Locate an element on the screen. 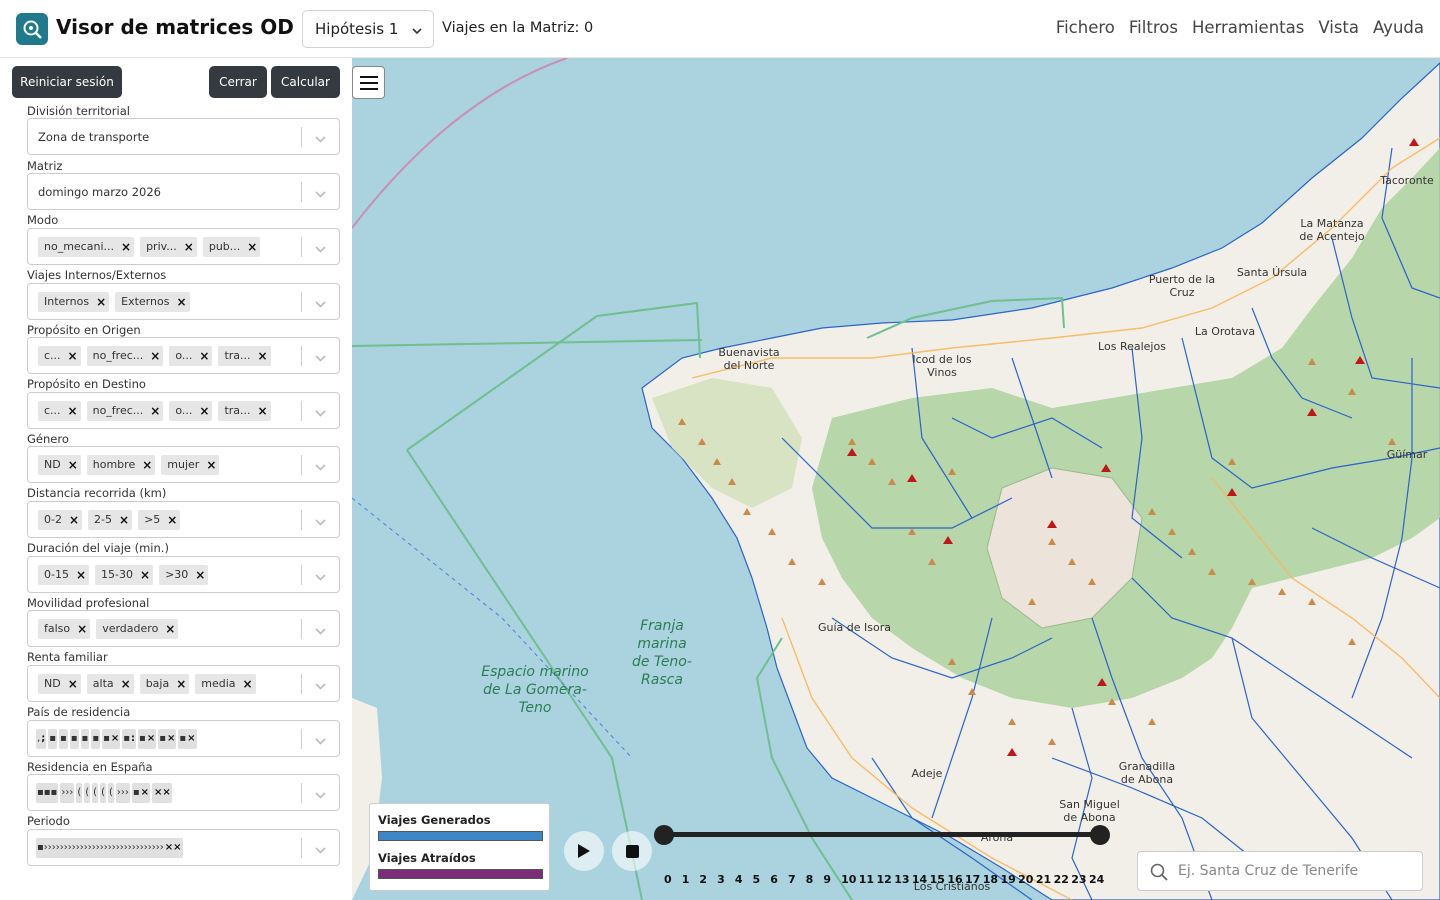  professional-label: Movilidad profesional is located at coordinates (88, 603).